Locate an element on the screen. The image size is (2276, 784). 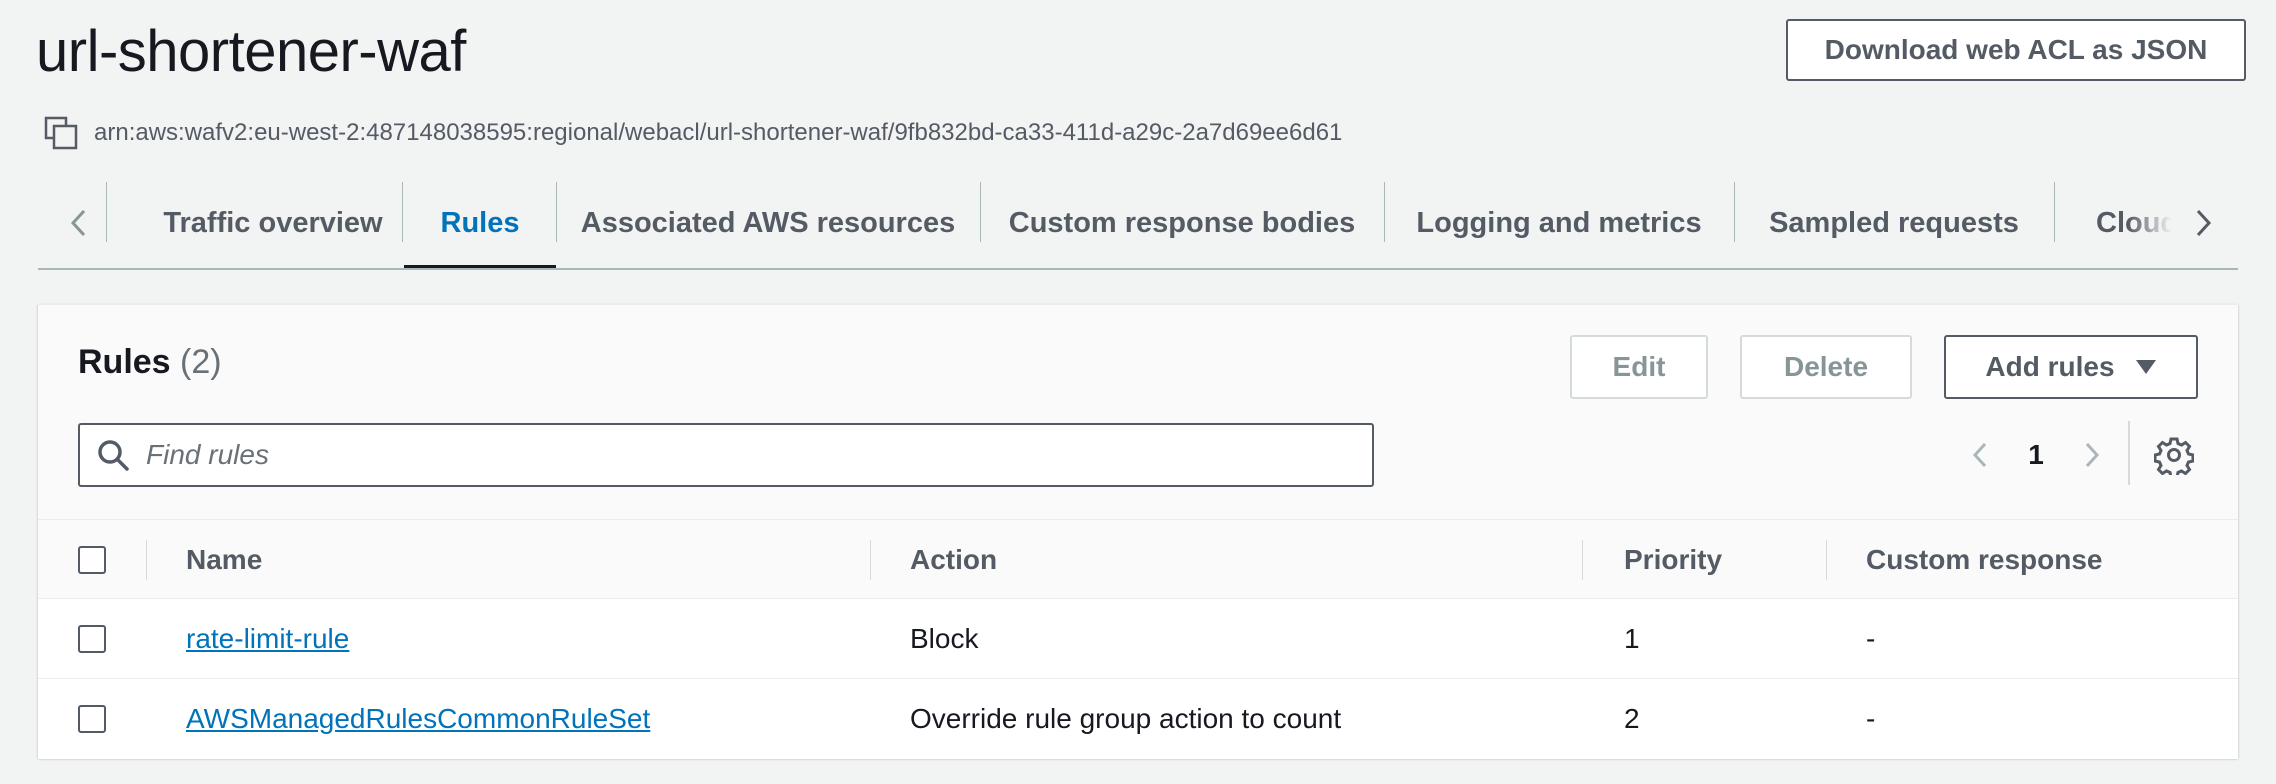
rule-priority: 1 is located at coordinates (1632, 638).